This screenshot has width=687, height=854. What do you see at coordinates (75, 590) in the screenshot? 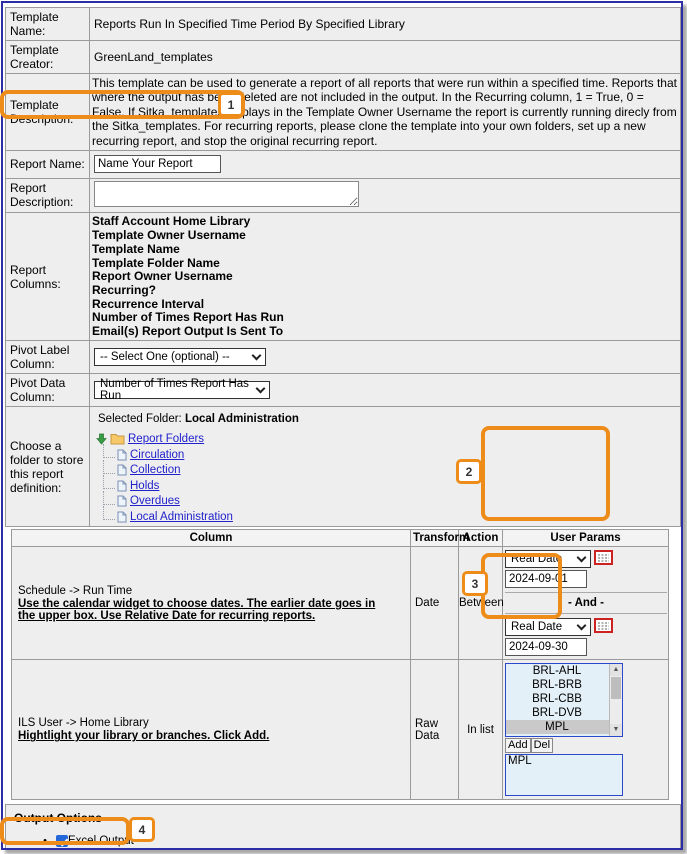
I see `schedule-column-title: Schedule -> Run Time` at bounding box center [75, 590].